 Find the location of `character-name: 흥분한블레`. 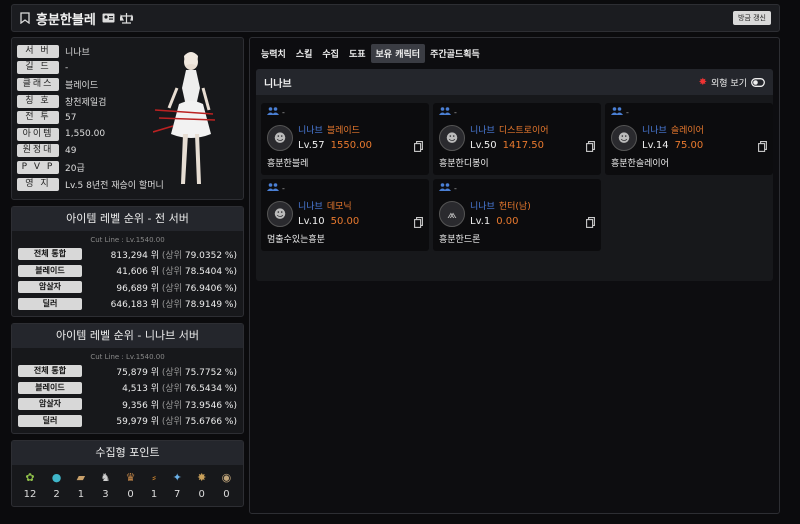

character-name: 흥분한블레 is located at coordinates (288, 164).